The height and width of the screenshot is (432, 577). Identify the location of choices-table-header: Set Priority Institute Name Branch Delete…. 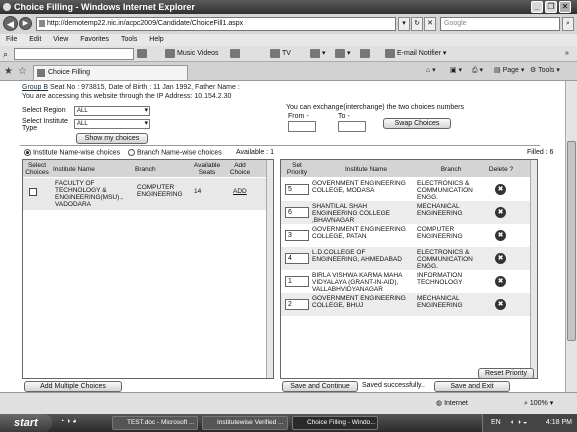
(409, 168).